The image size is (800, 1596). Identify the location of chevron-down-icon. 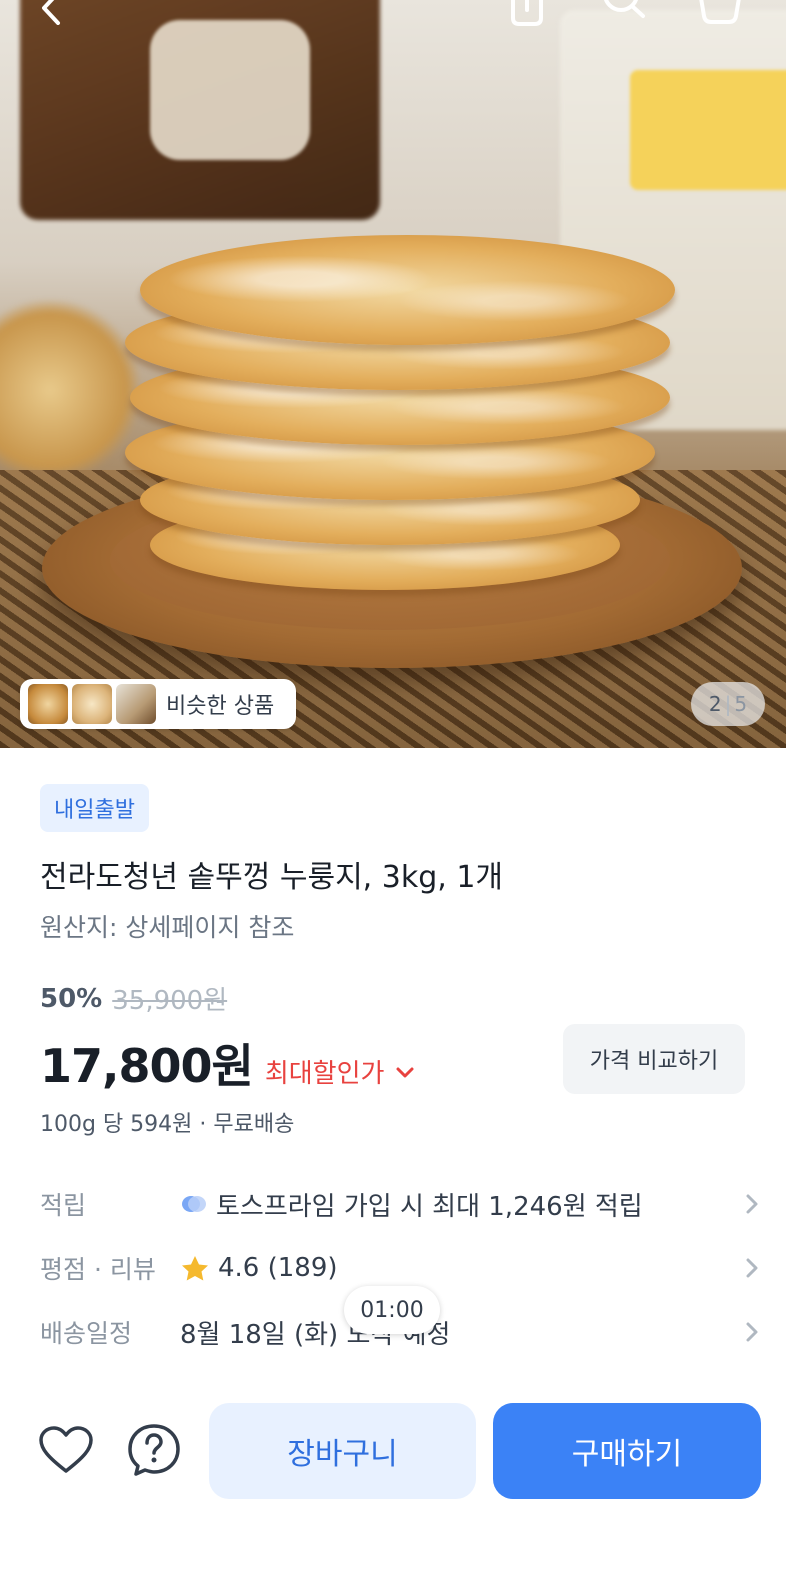
(405, 1072).